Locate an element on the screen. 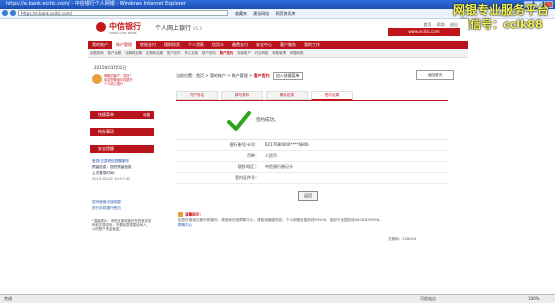 This screenshot has height=303, width=555. welcome-line: 个人网上银行 is located at coordinates (114, 84).